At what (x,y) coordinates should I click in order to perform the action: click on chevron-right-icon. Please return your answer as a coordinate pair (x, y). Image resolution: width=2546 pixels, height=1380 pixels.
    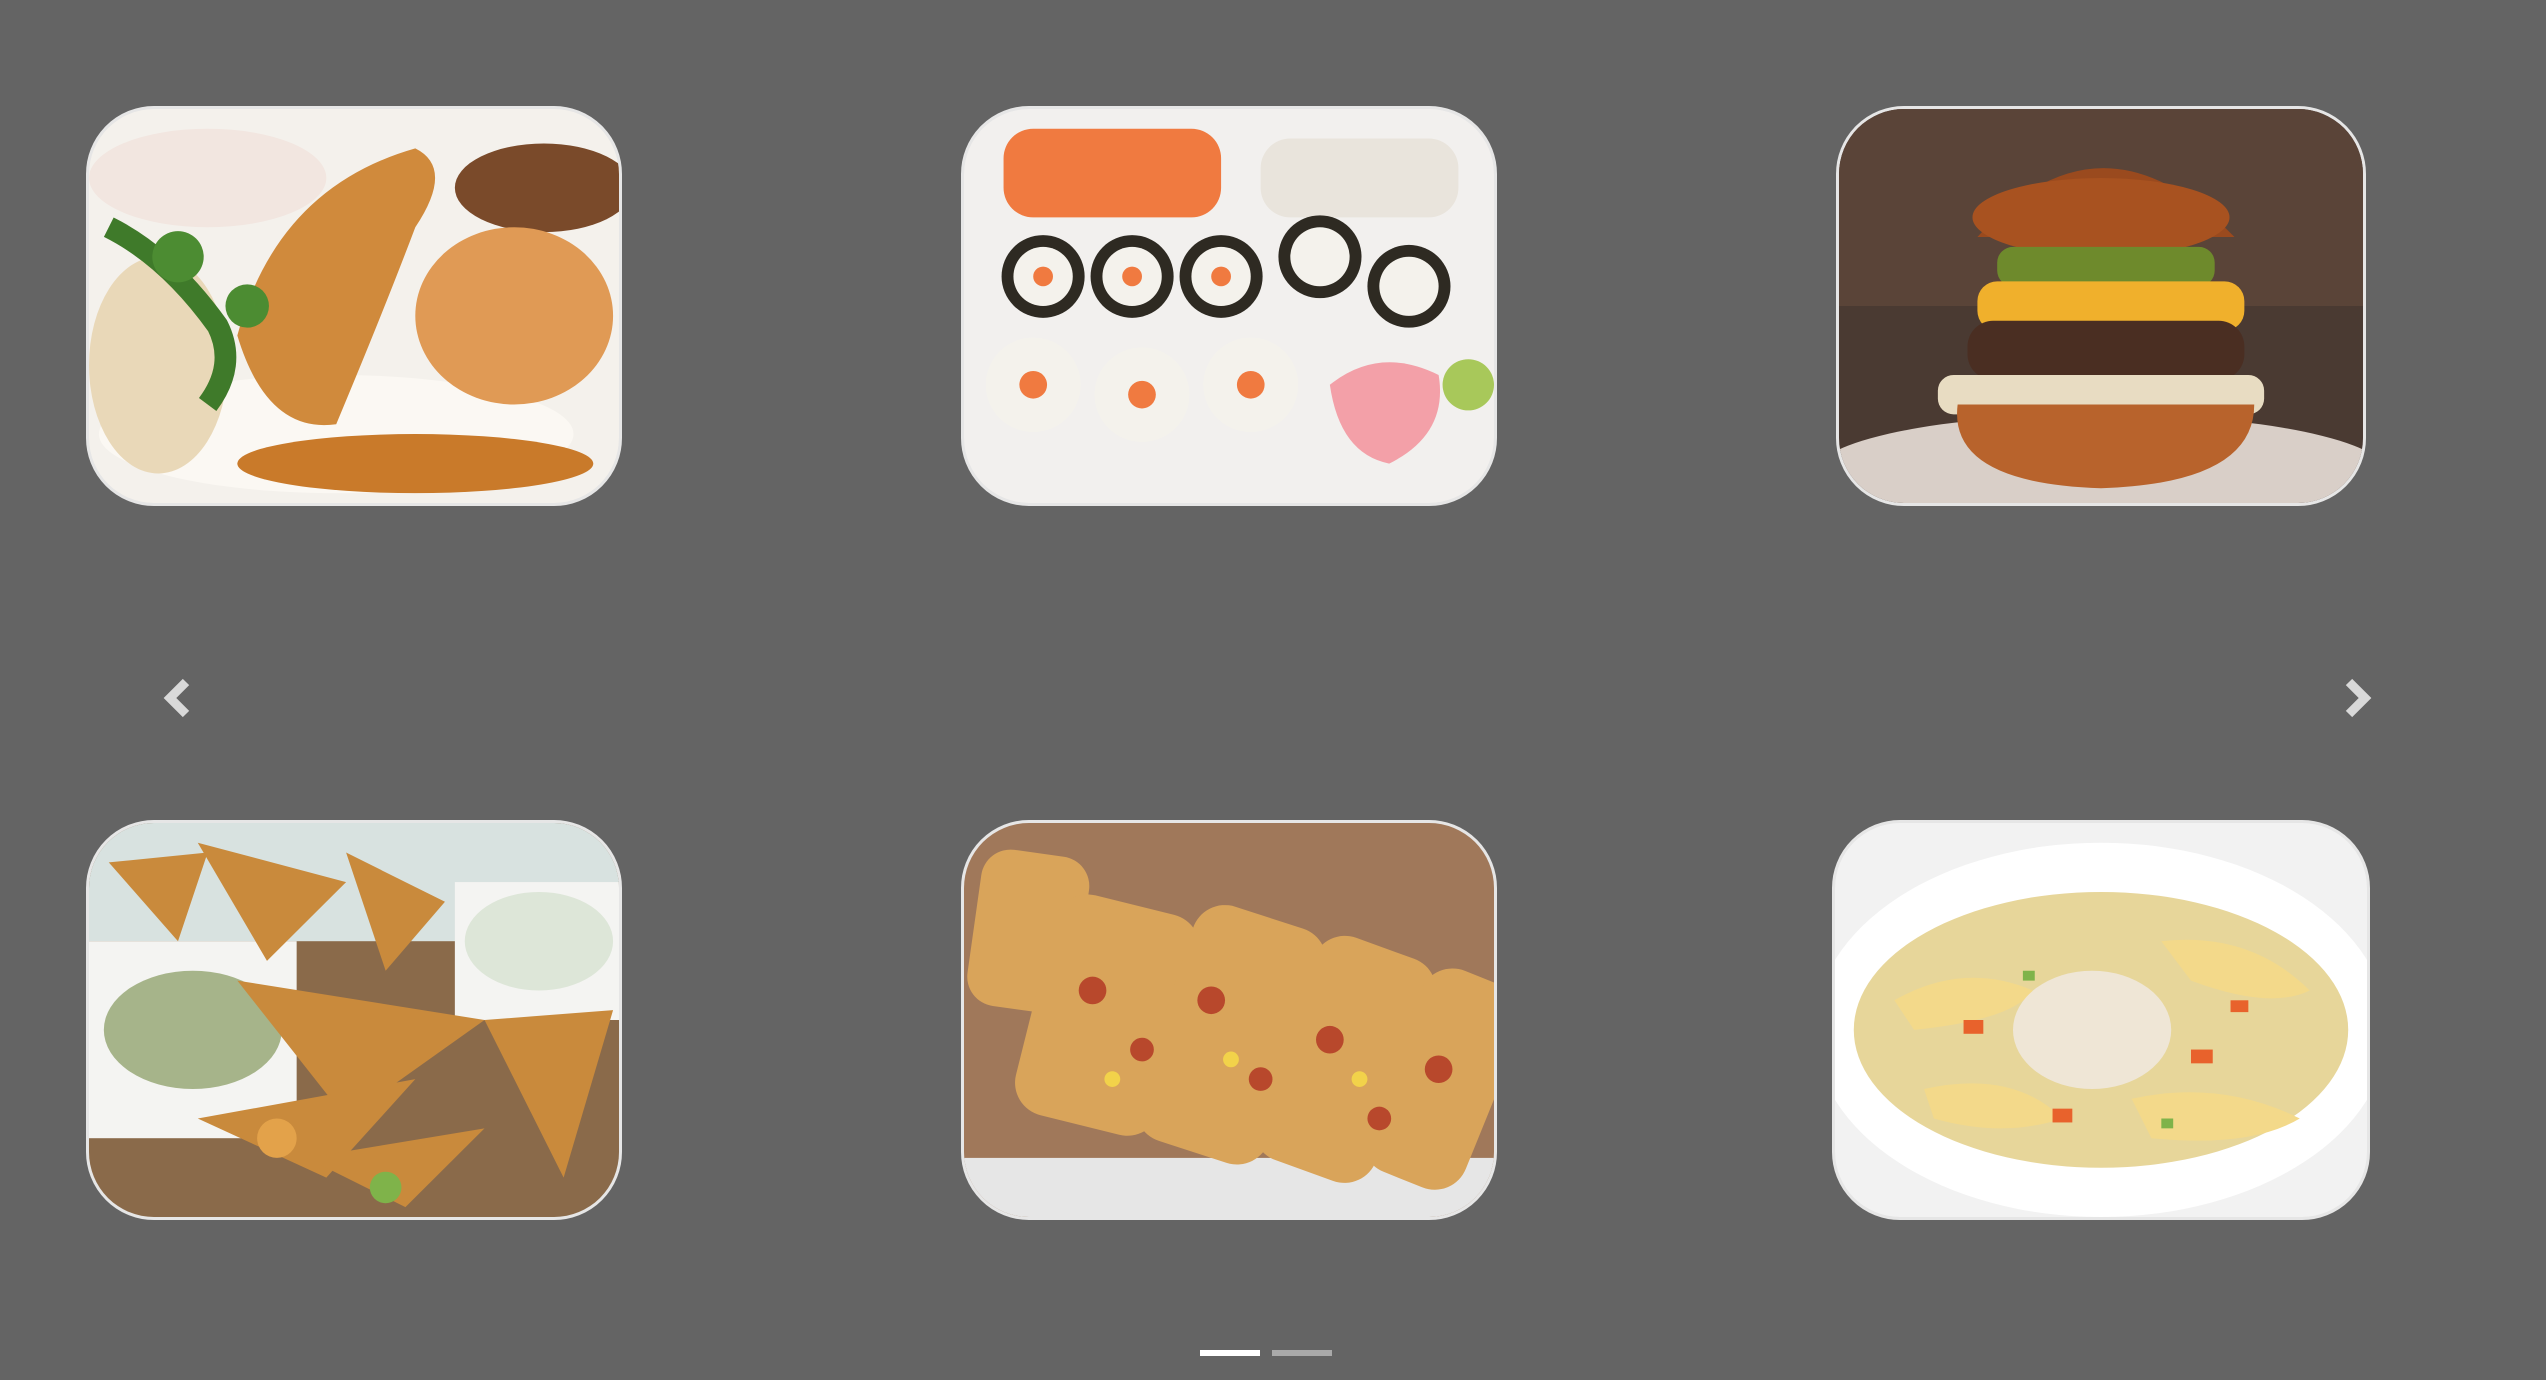
    Looking at the image, I should click on (2358, 698).